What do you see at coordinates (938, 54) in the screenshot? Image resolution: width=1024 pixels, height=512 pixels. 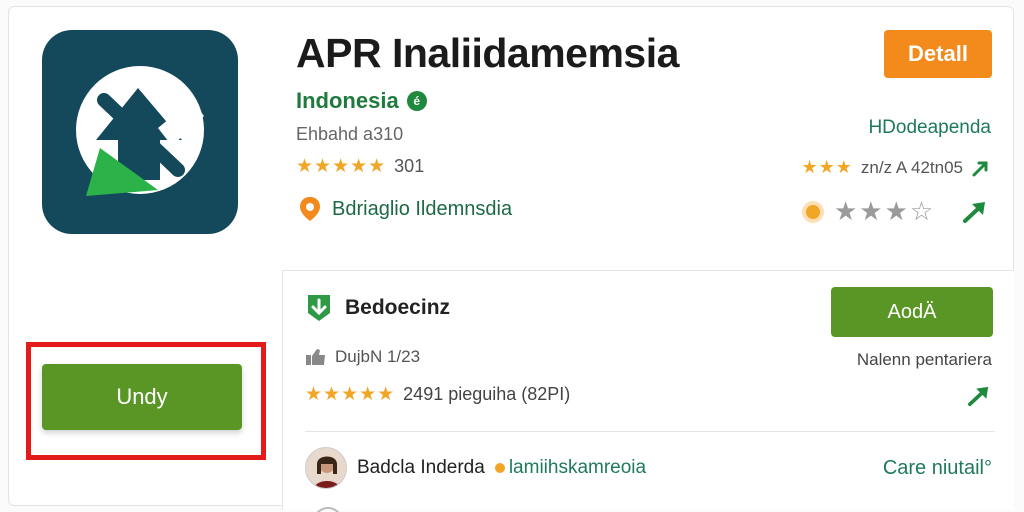 I see `detail-button: Detall` at bounding box center [938, 54].